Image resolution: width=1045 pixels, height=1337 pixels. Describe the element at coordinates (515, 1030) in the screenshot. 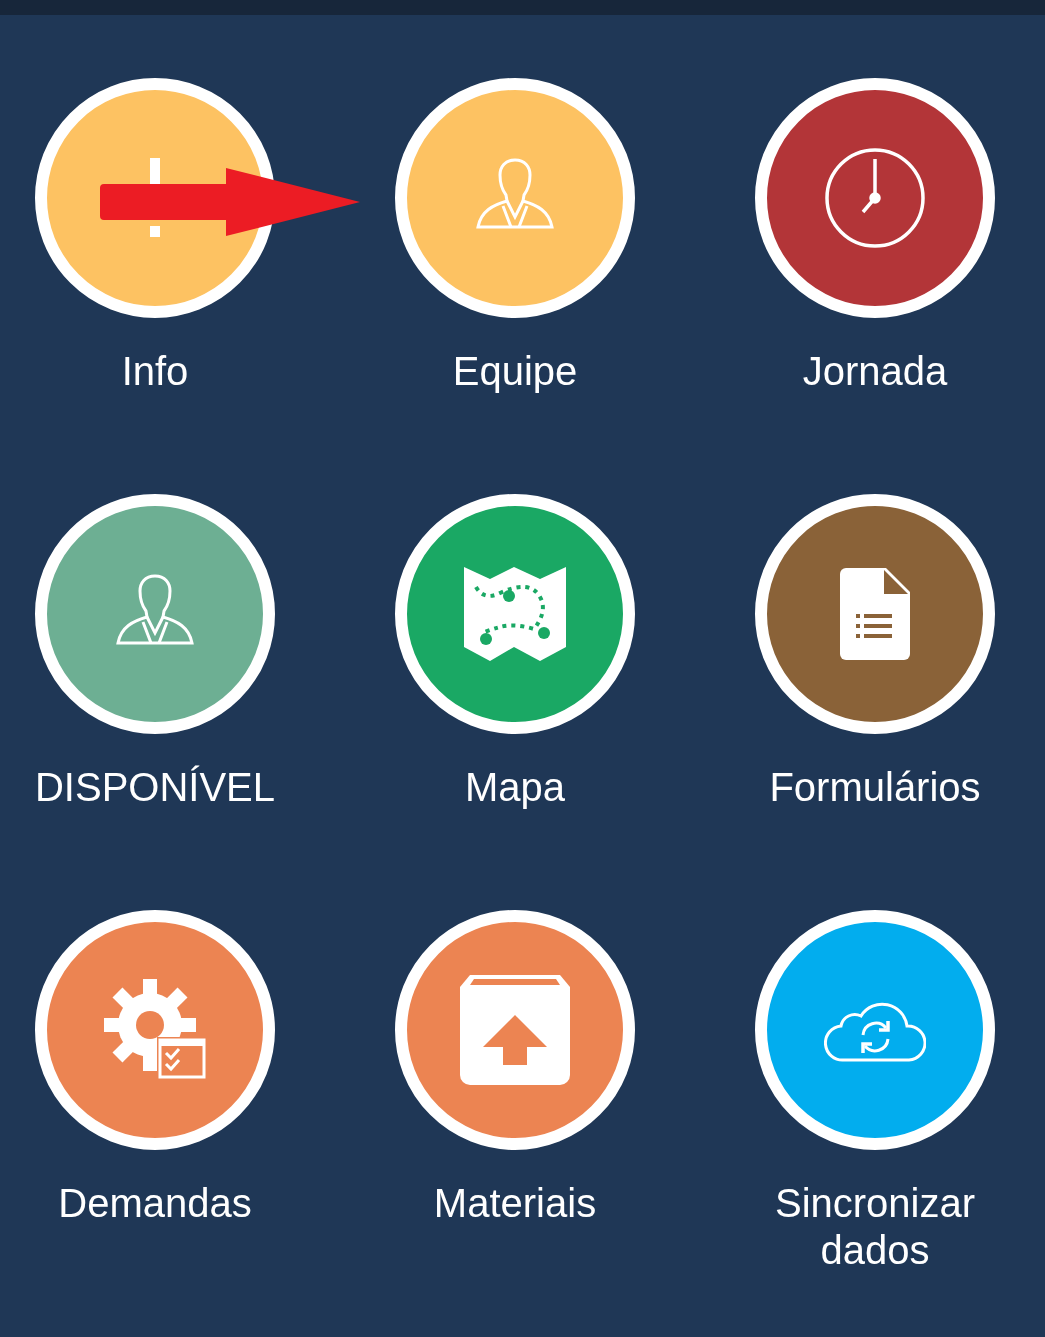

I see `archive-upload-icon` at that location.